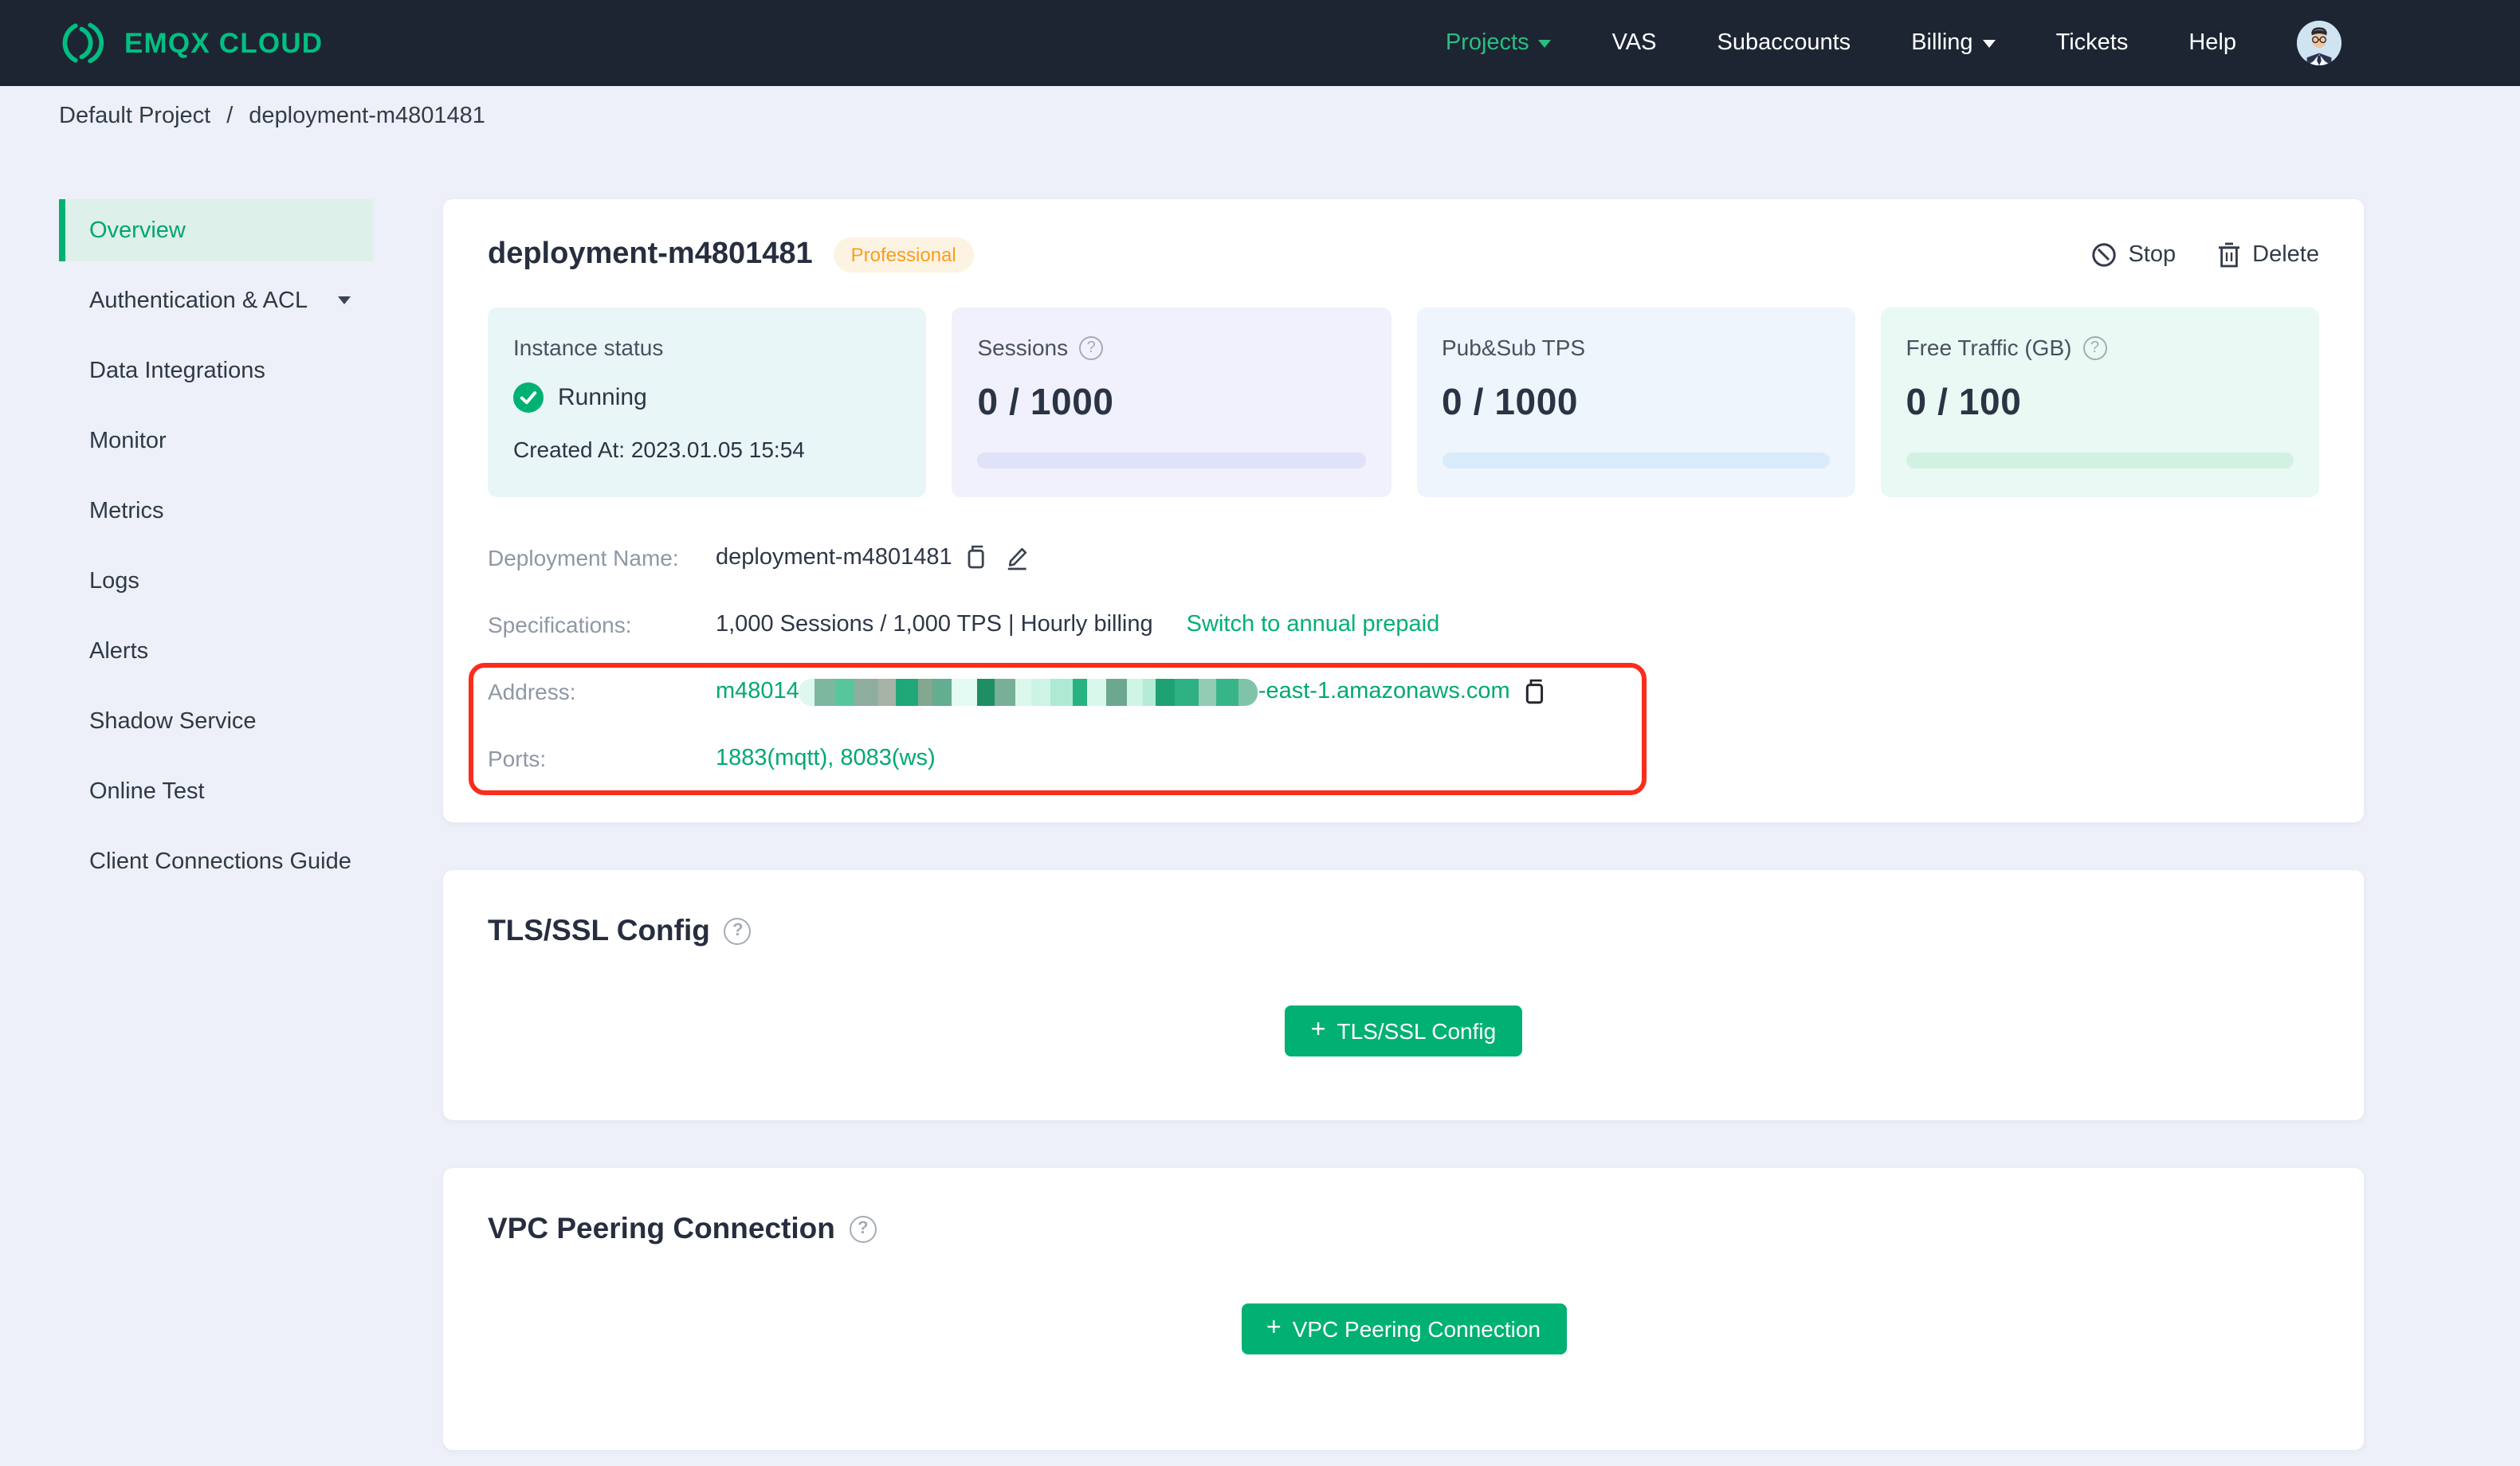  Describe the element at coordinates (560, 624) in the screenshot. I see `specifications-label: Specifications:` at that location.